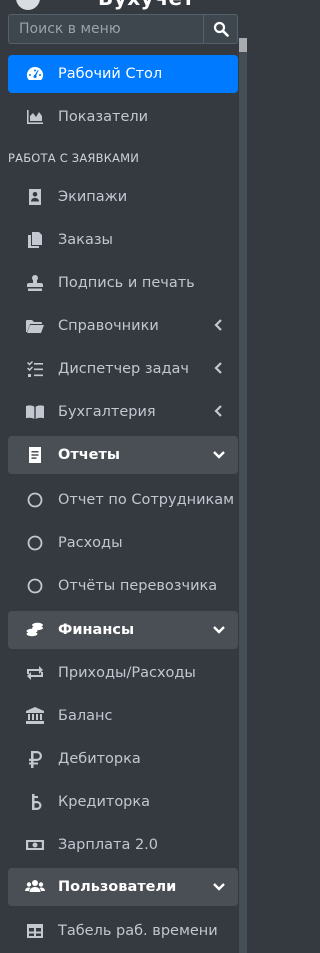  What do you see at coordinates (93, 197) in the screenshot?
I see `nav-item-label: Экипажи` at bounding box center [93, 197].